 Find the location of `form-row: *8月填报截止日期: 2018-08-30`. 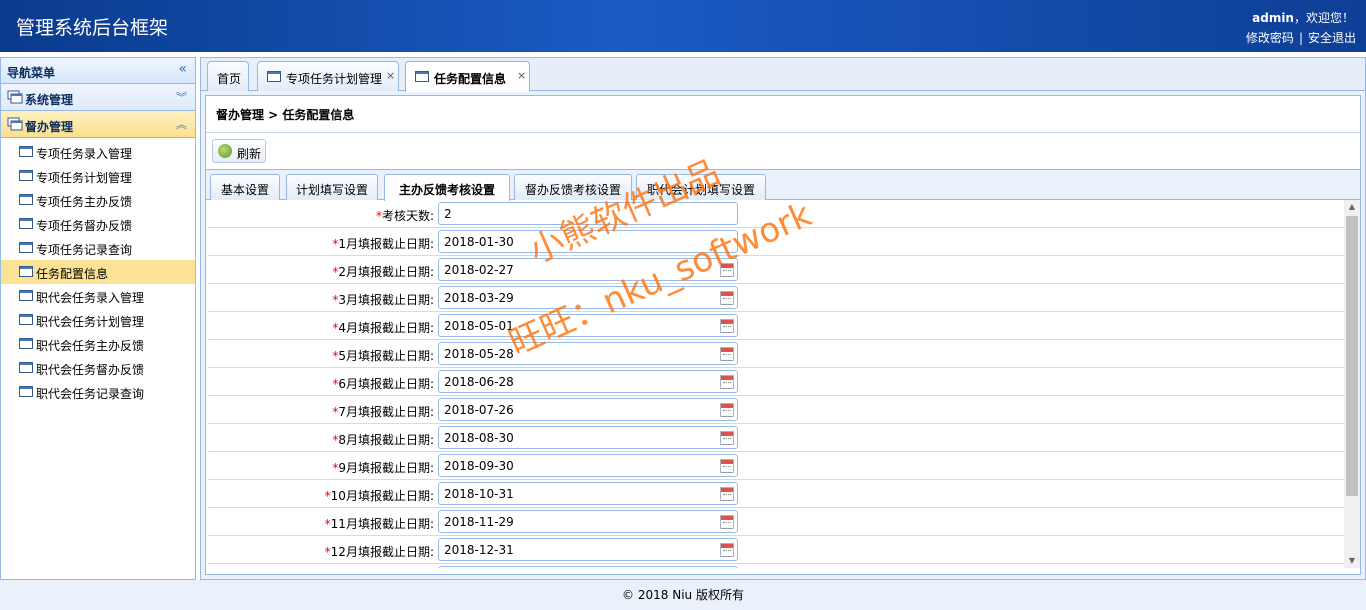

form-row: *8月填报截止日期: 2018-08-30 is located at coordinates (776, 438).